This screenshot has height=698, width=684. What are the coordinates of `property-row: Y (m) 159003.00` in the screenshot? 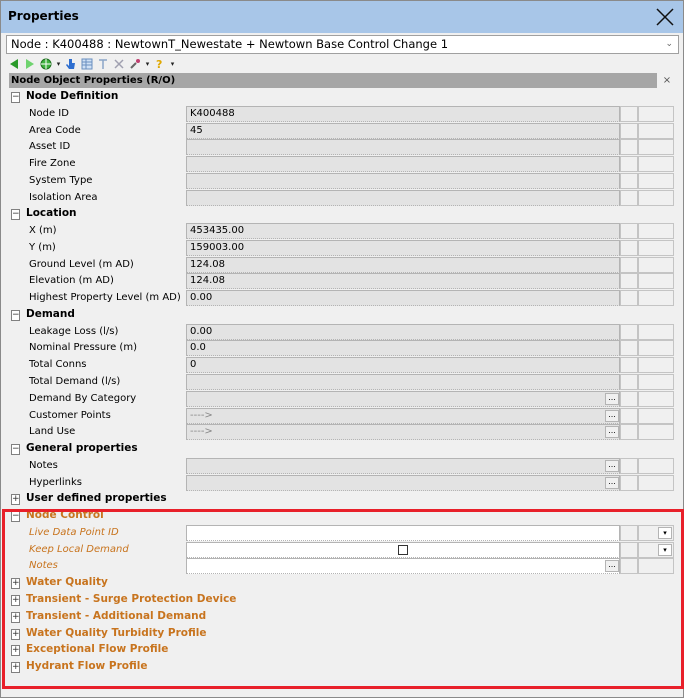 It's located at (341, 248).